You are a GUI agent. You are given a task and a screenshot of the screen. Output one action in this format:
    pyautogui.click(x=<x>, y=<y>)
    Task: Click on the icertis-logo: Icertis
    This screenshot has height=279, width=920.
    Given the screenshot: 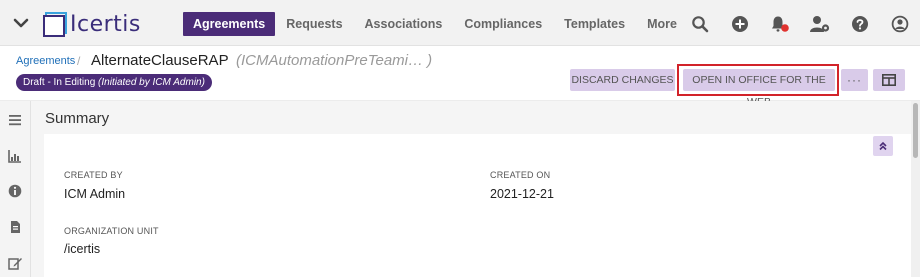 What is the action you would take?
    pyautogui.click(x=91, y=24)
    